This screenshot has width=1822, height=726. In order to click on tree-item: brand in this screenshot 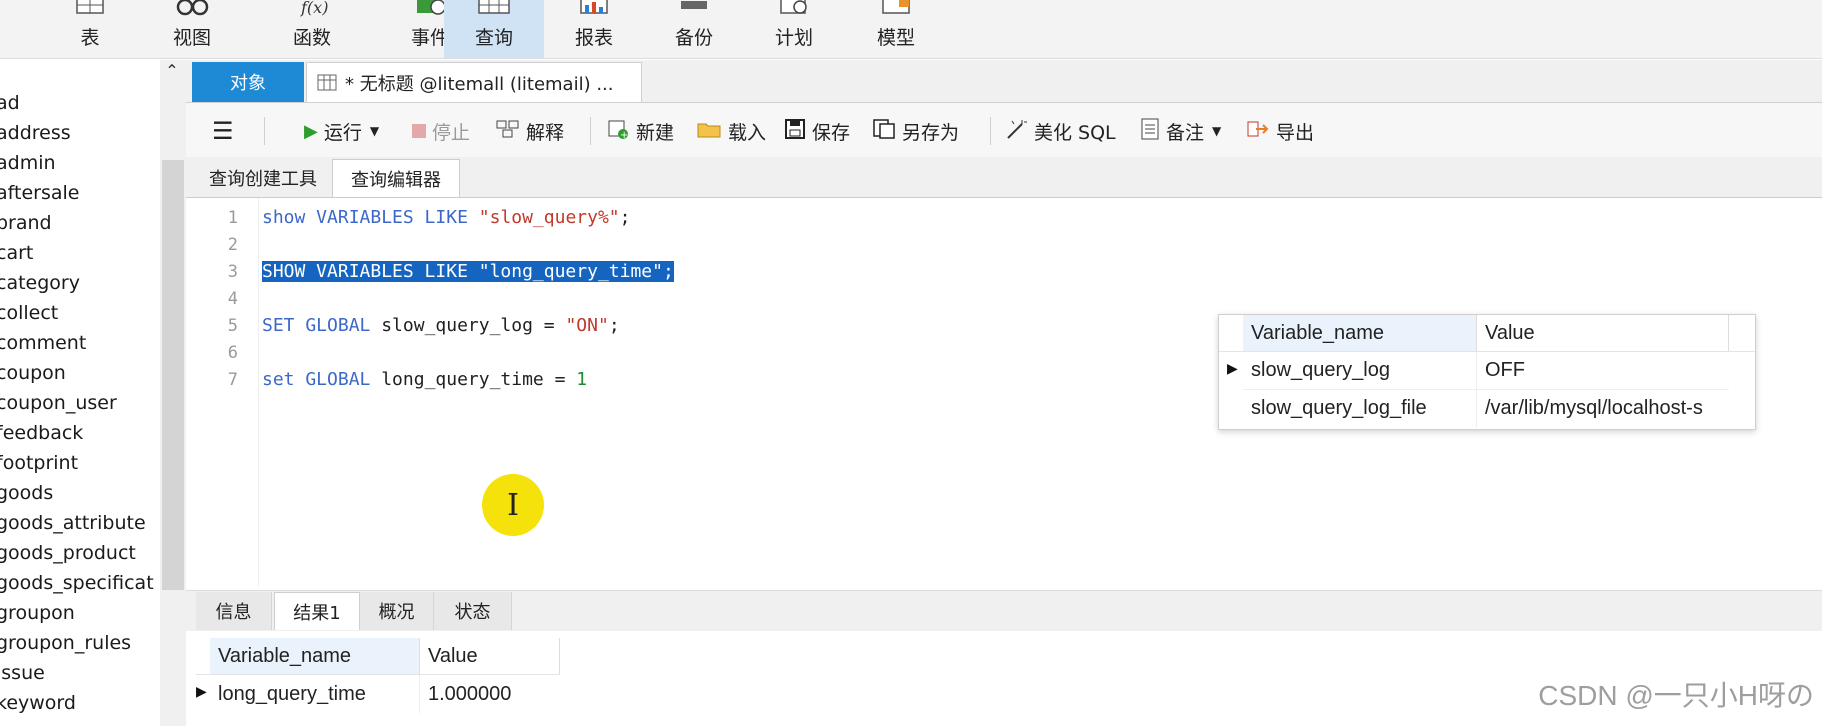, I will do `click(26, 223)`.